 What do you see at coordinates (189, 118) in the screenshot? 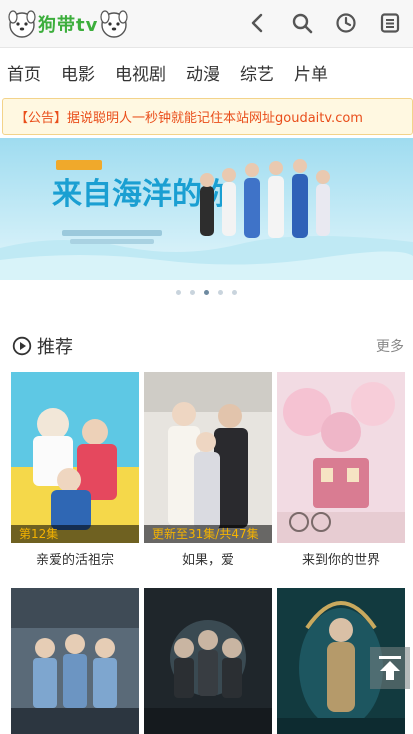
I see `announcement-text: 【公告】据说聪明人一秒钟就能记住本站网址goudaitv.com` at bounding box center [189, 118].